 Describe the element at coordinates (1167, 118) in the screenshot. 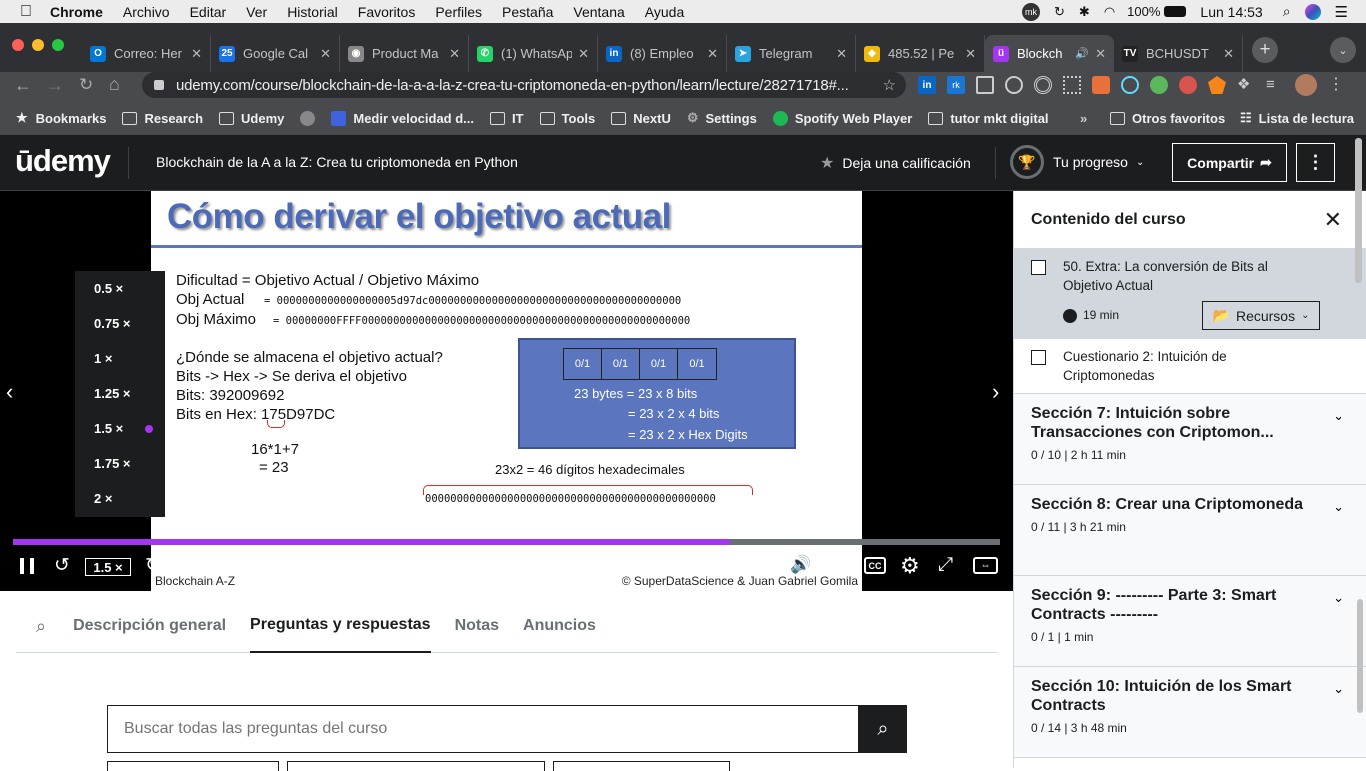

I see `bookmark-otros-favoritos: Otros favoritos` at that location.